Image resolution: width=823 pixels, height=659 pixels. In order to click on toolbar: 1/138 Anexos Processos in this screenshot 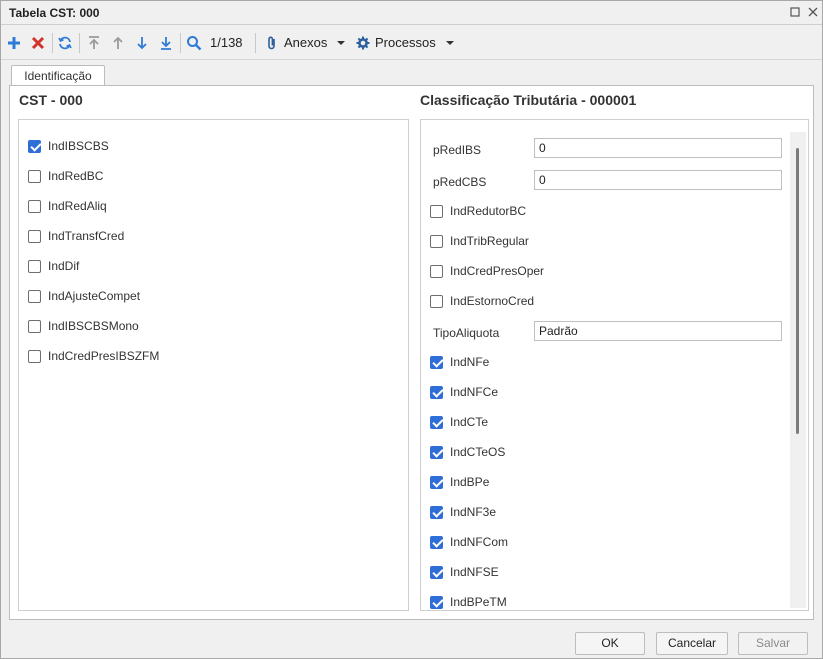, I will do `click(411, 43)`.